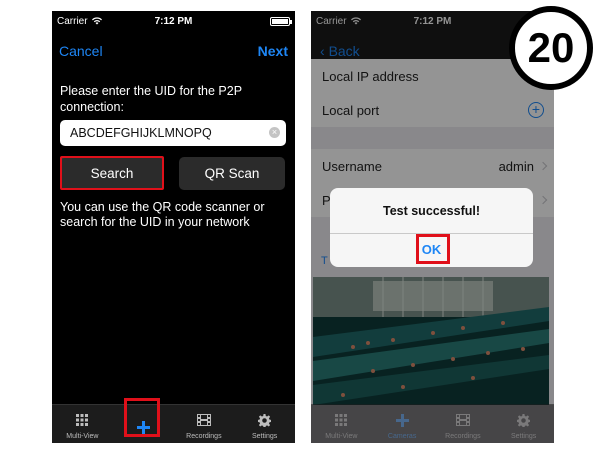 This screenshot has width=600, height=450. Describe the element at coordinates (173, 53) in the screenshot. I see `navigation-bar: Cancel Next` at that location.